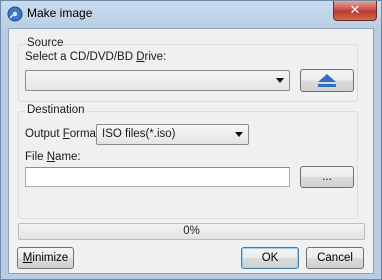  I want to click on cancel-button: Cancel, so click(335, 258).